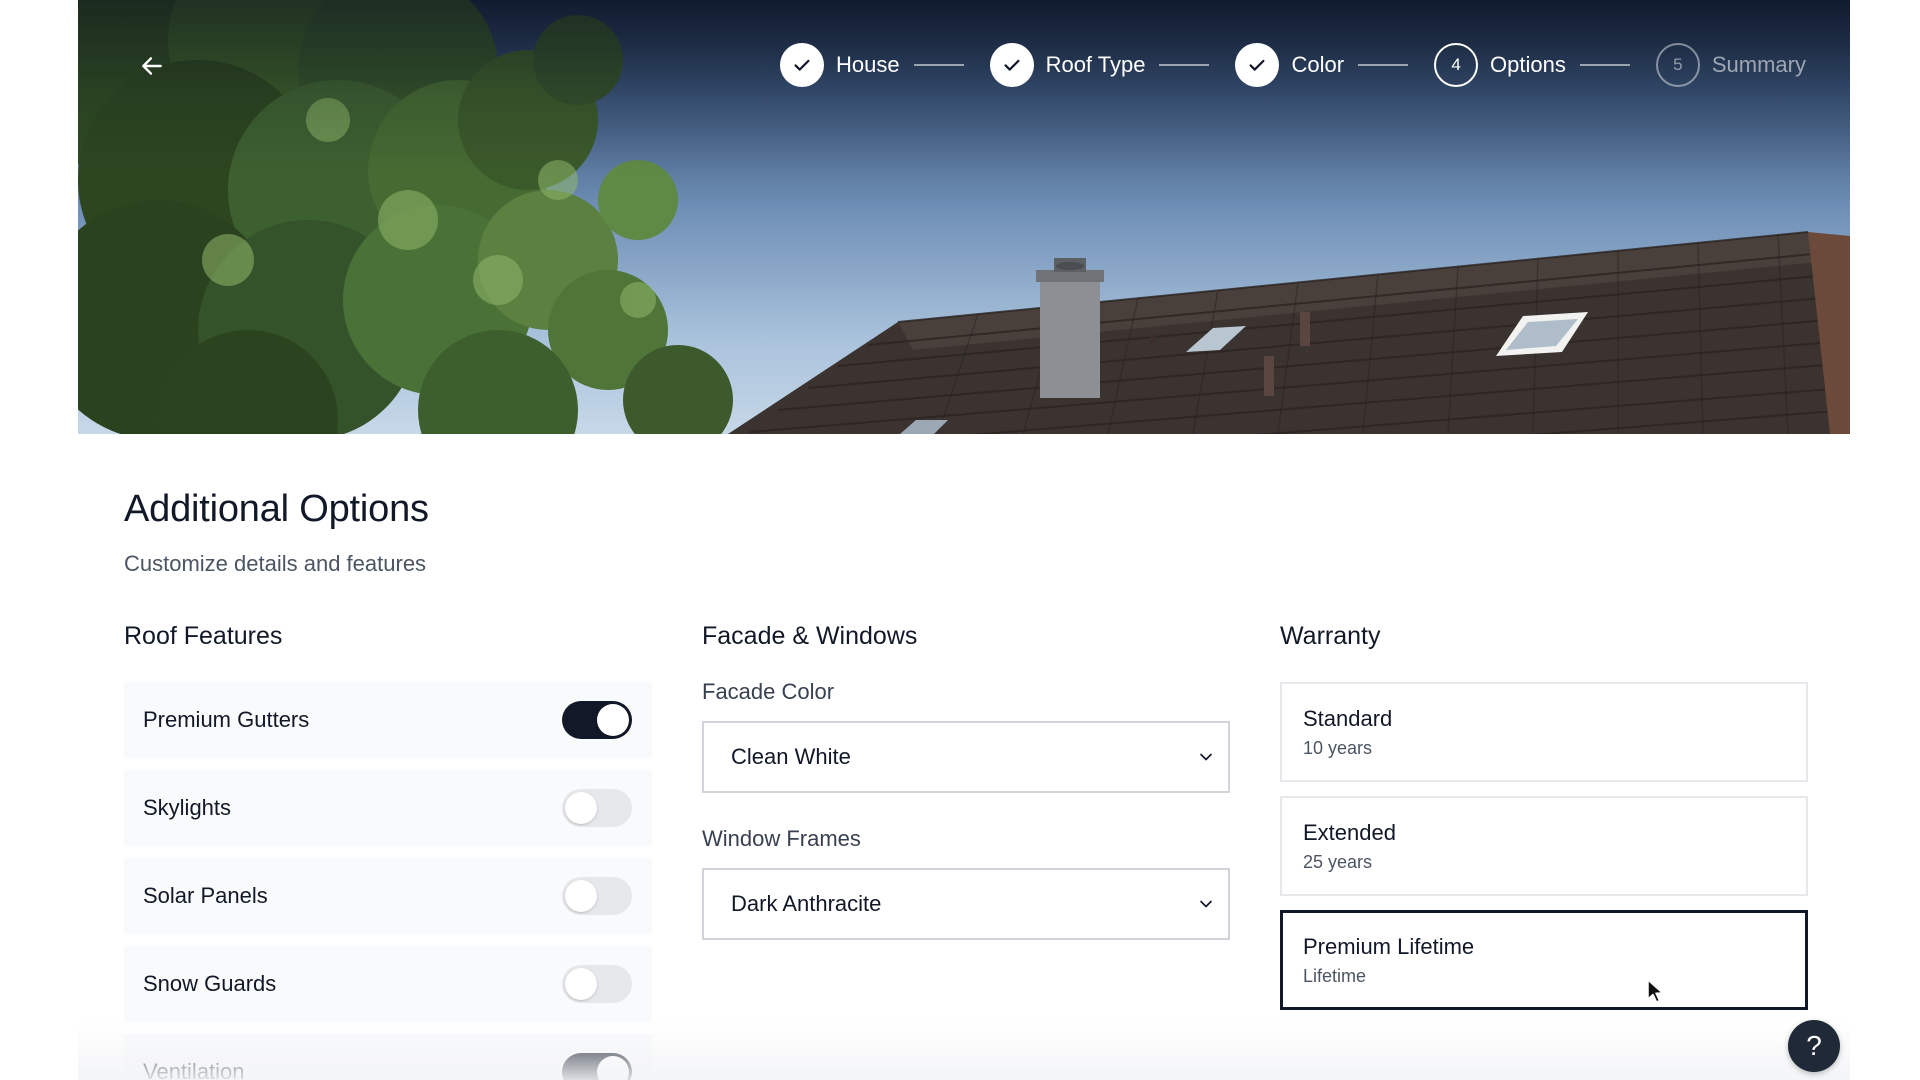 This screenshot has width=1920, height=1080. I want to click on solar-panels-toggle, so click(597, 896).